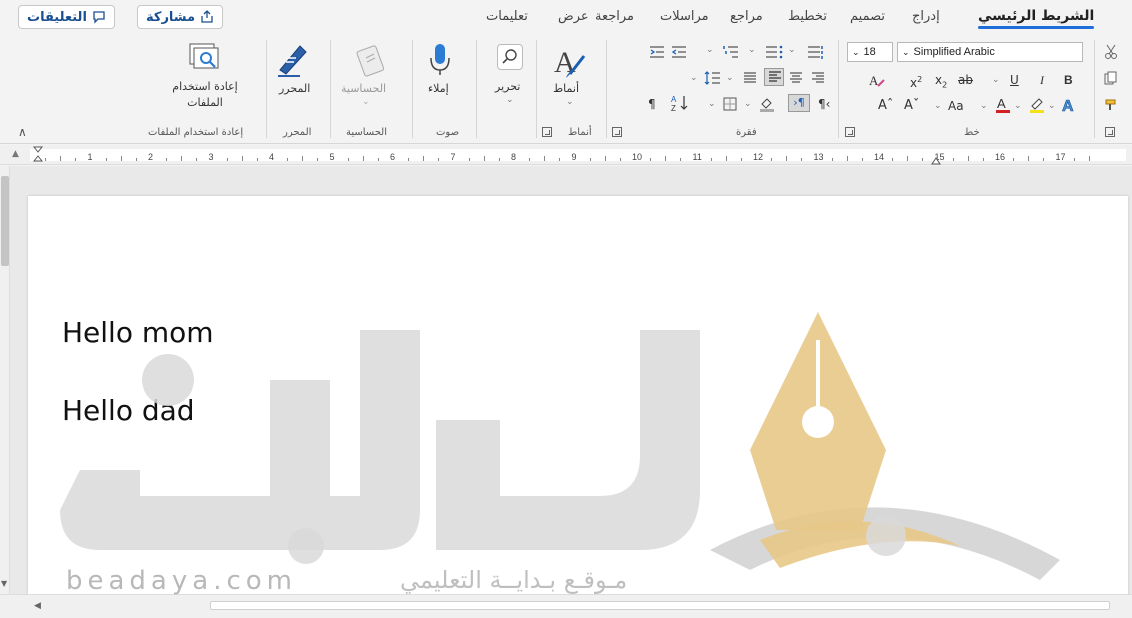 This screenshot has width=1132, height=618. Describe the element at coordinates (1003, 107) in the screenshot. I see `font-color-icon: A` at that location.